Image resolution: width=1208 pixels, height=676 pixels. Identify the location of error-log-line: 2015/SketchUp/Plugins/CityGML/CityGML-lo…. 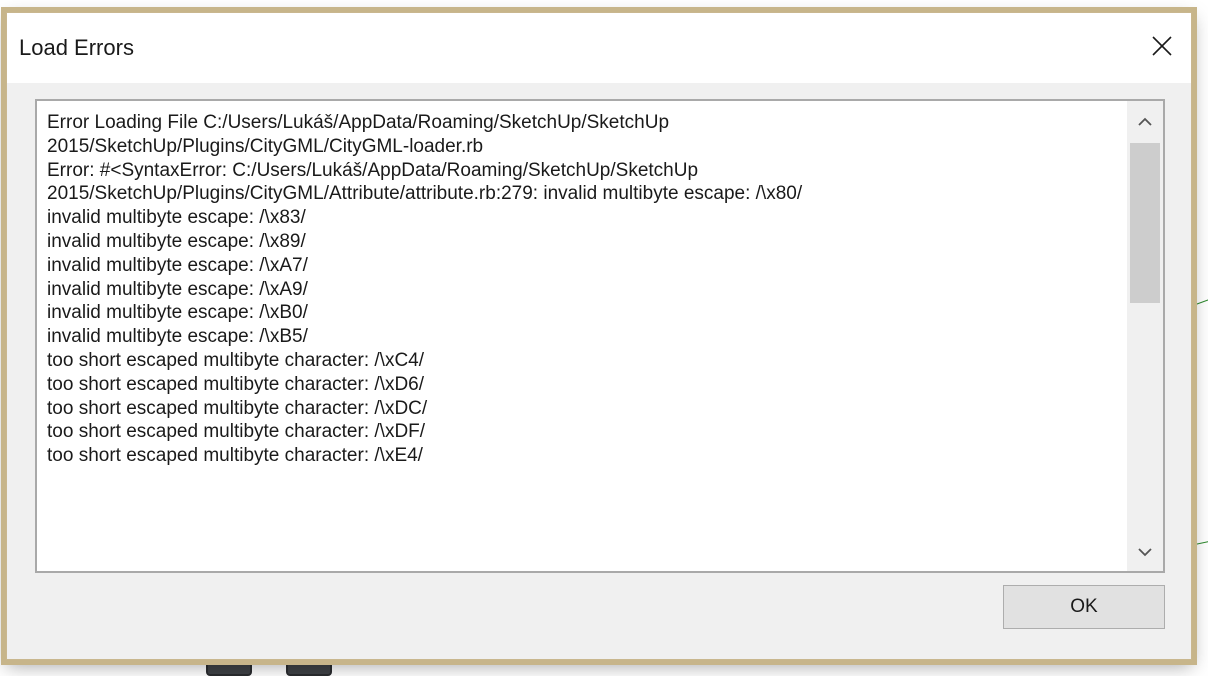
(265, 146).